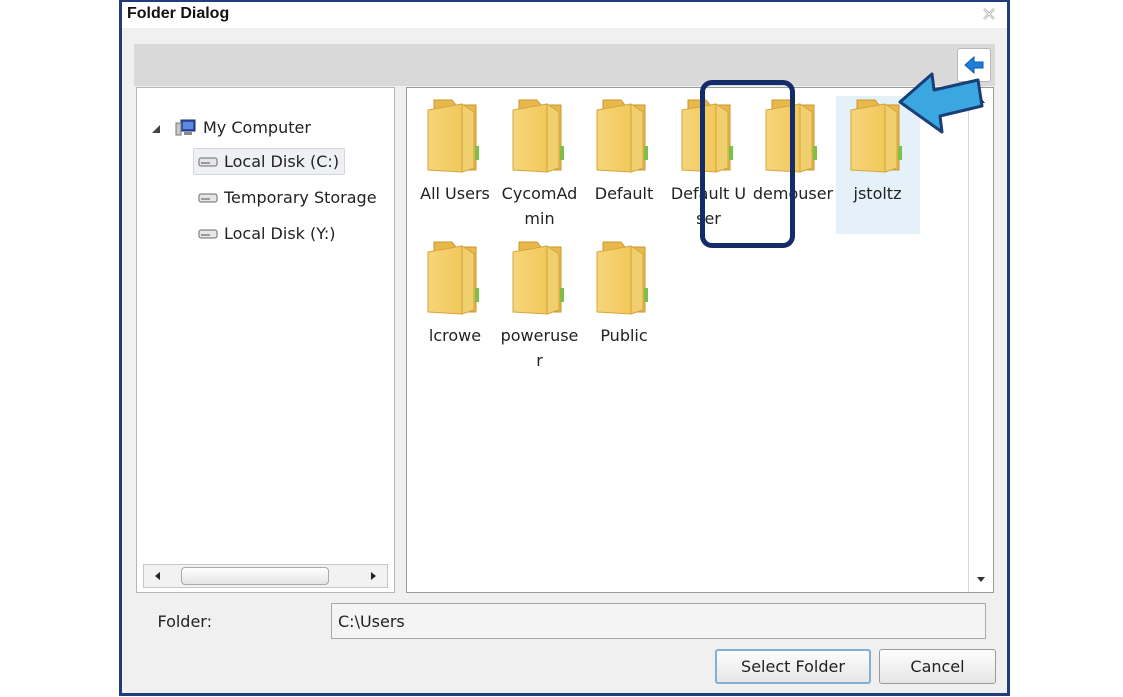 The image size is (1123, 697). What do you see at coordinates (178, 13) in the screenshot?
I see `dialog-title: Folder Dialog` at bounding box center [178, 13].